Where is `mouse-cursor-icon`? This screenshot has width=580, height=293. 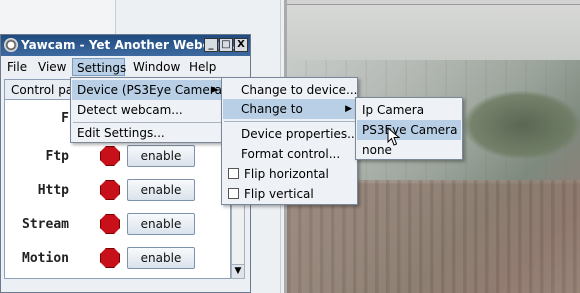
mouse-cursor-icon is located at coordinates (394, 136).